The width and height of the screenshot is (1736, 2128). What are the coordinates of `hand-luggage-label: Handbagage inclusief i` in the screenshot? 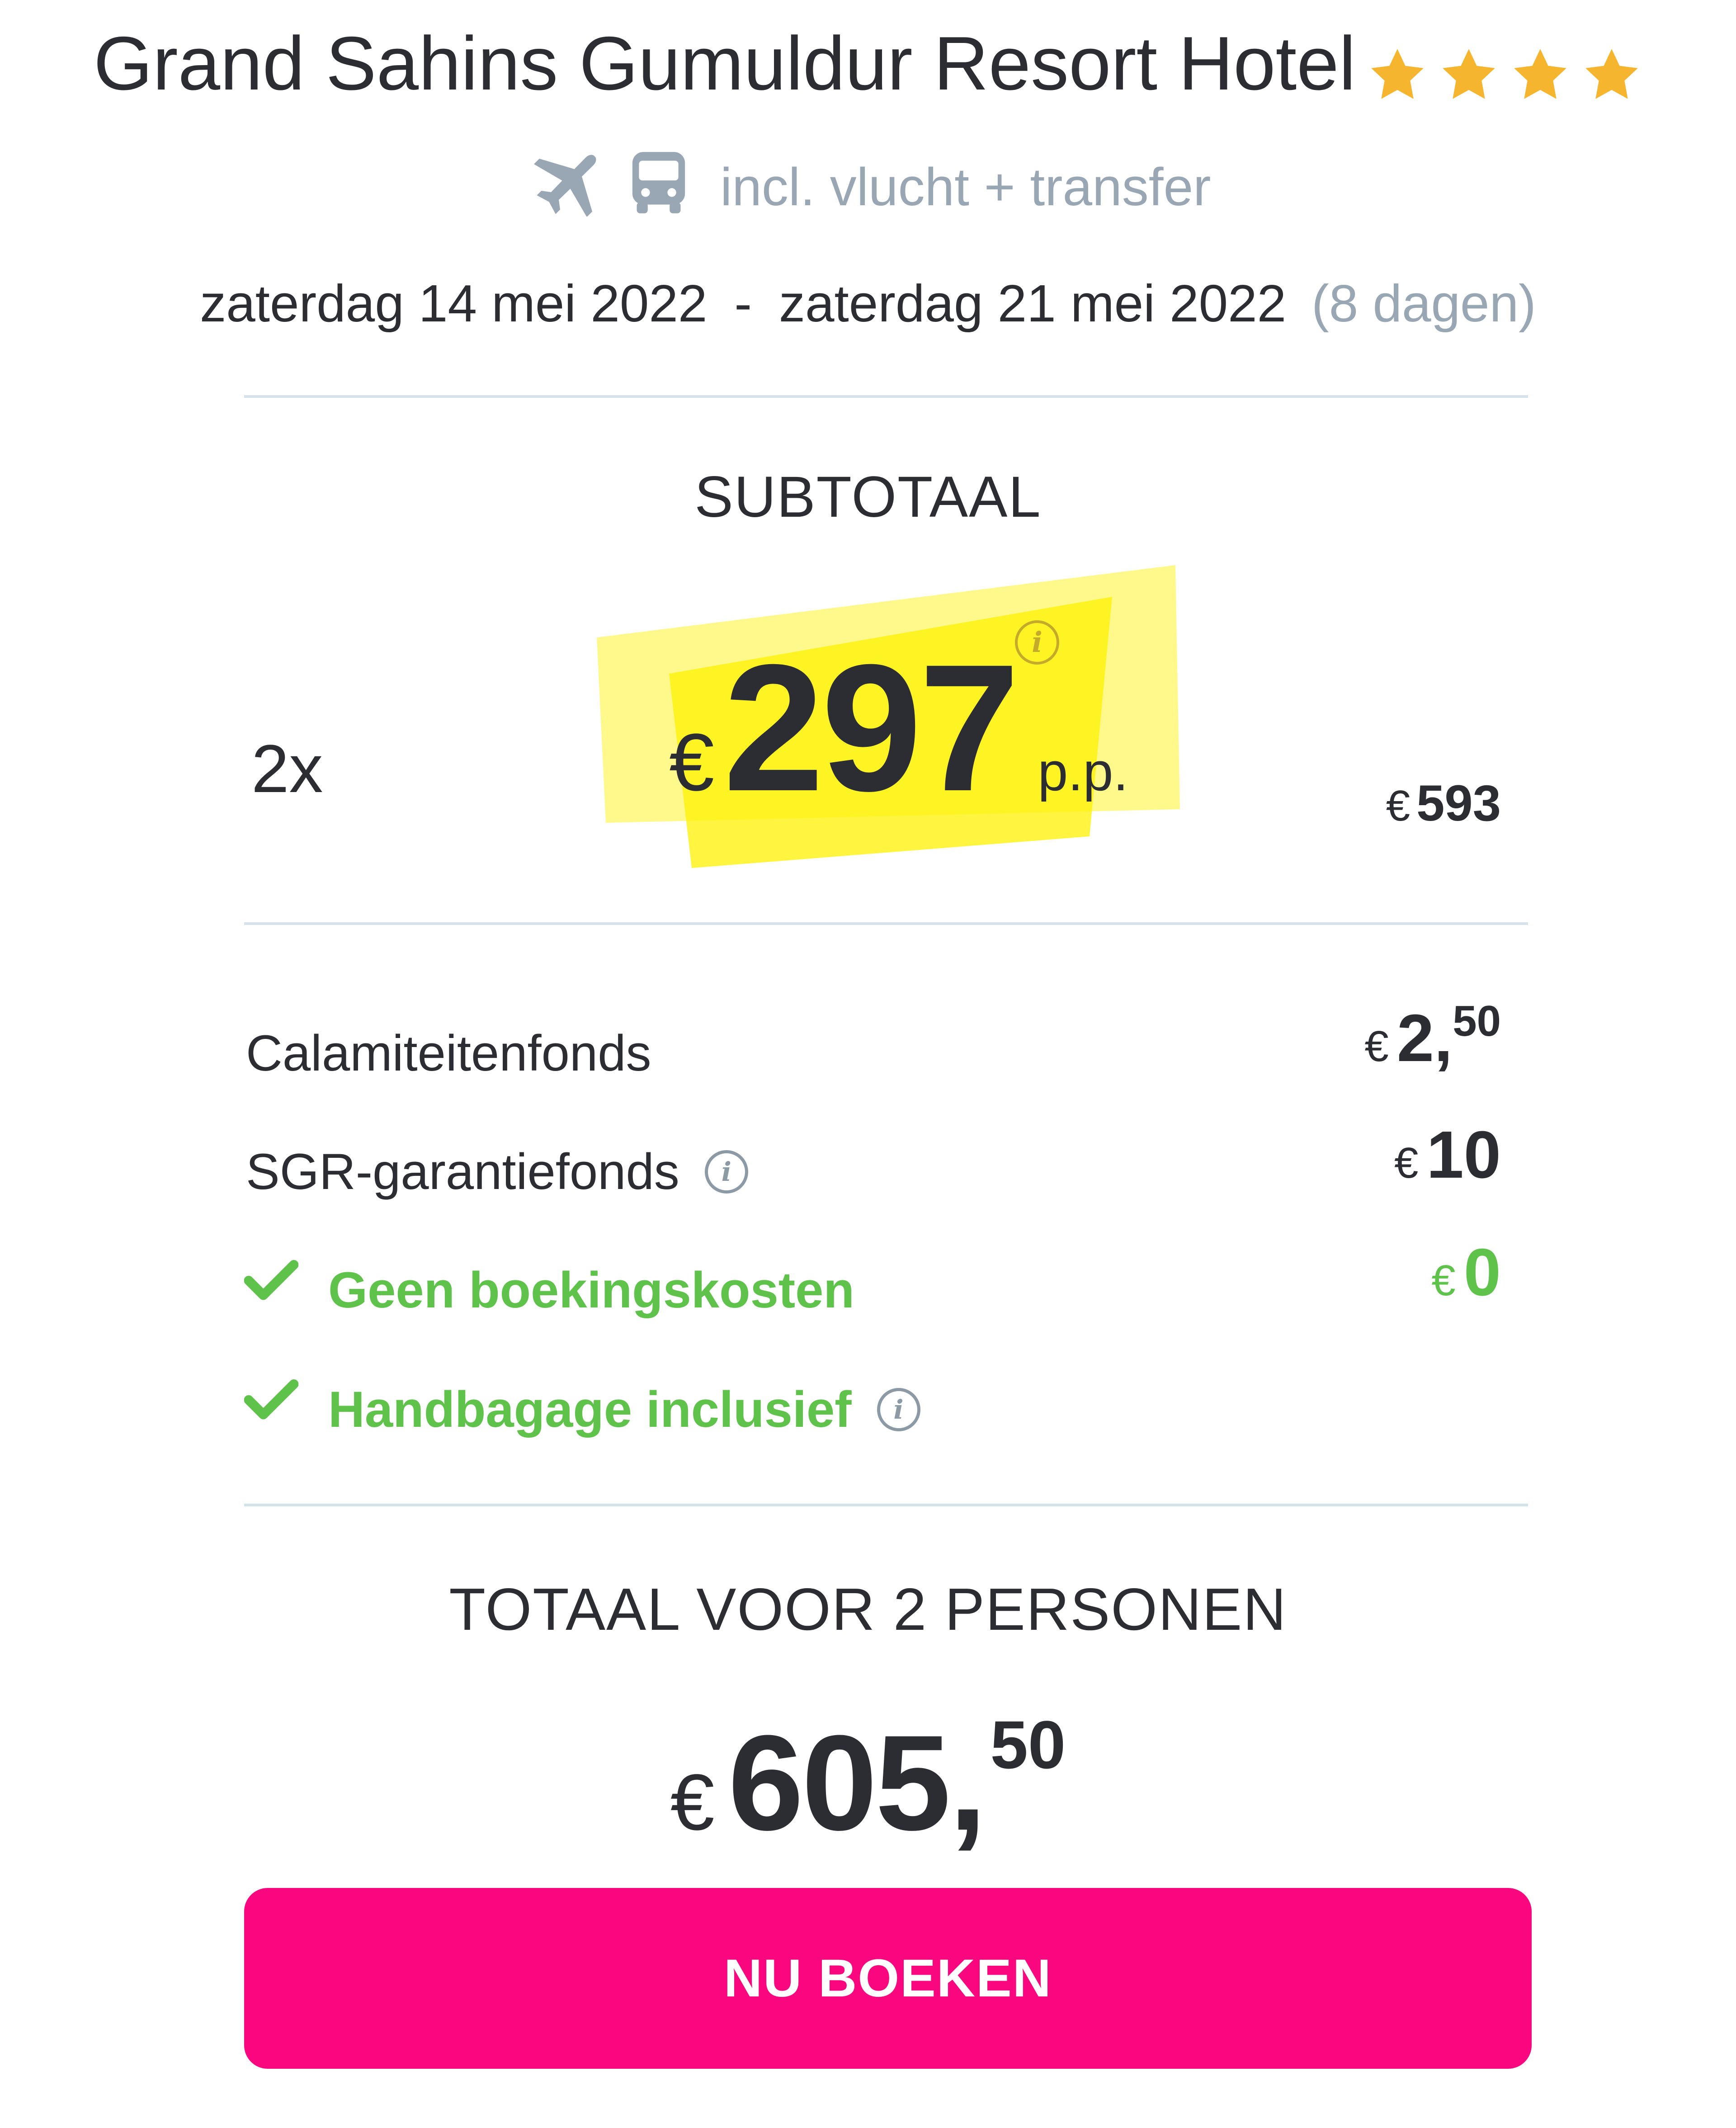 It's located at (624, 1410).